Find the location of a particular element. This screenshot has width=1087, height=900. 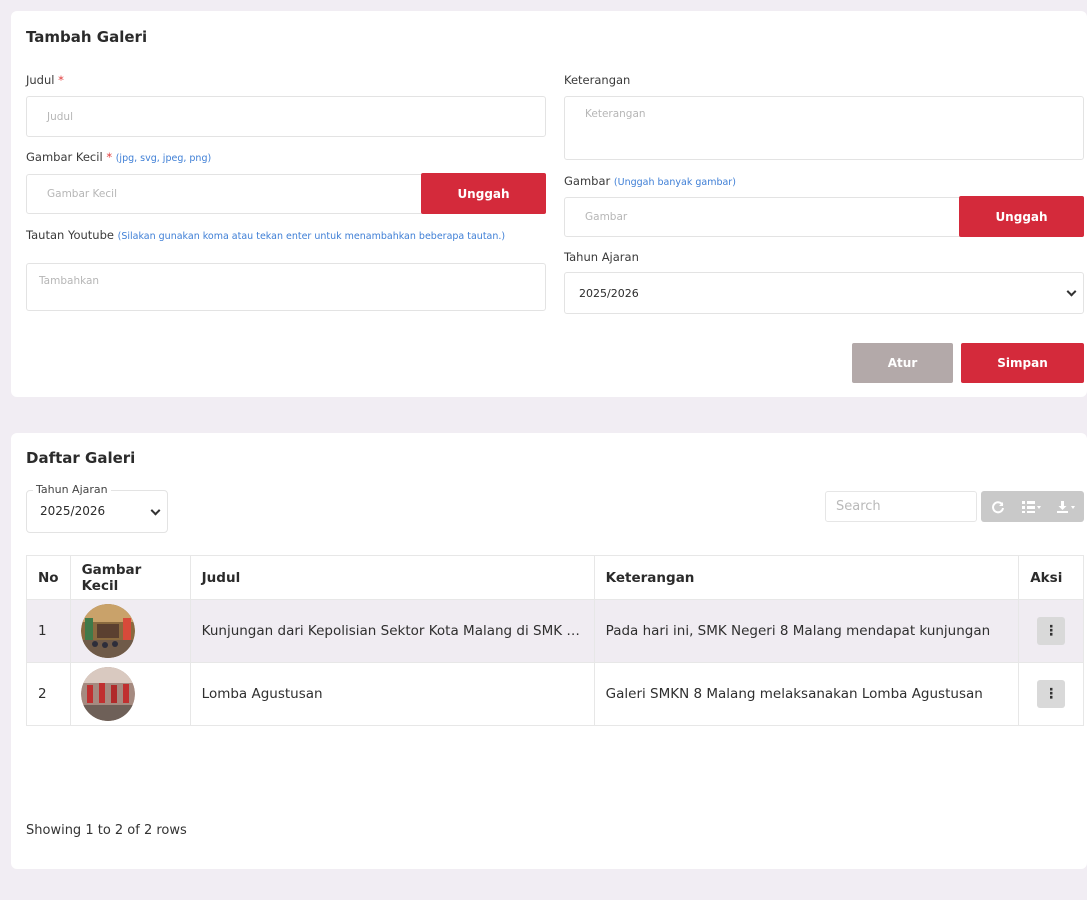

upload-thumbnail-button: Unggah is located at coordinates (483, 193).